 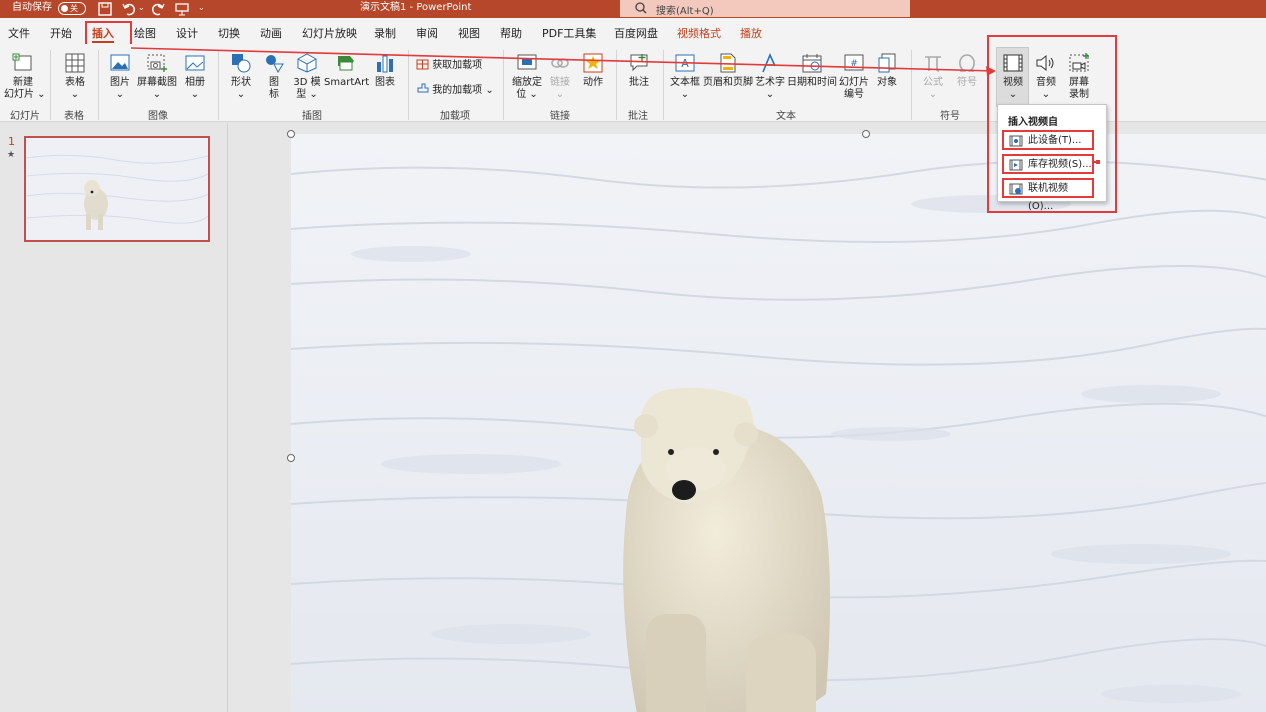 I want to click on action-button: 动作, so click(x=593, y=70).